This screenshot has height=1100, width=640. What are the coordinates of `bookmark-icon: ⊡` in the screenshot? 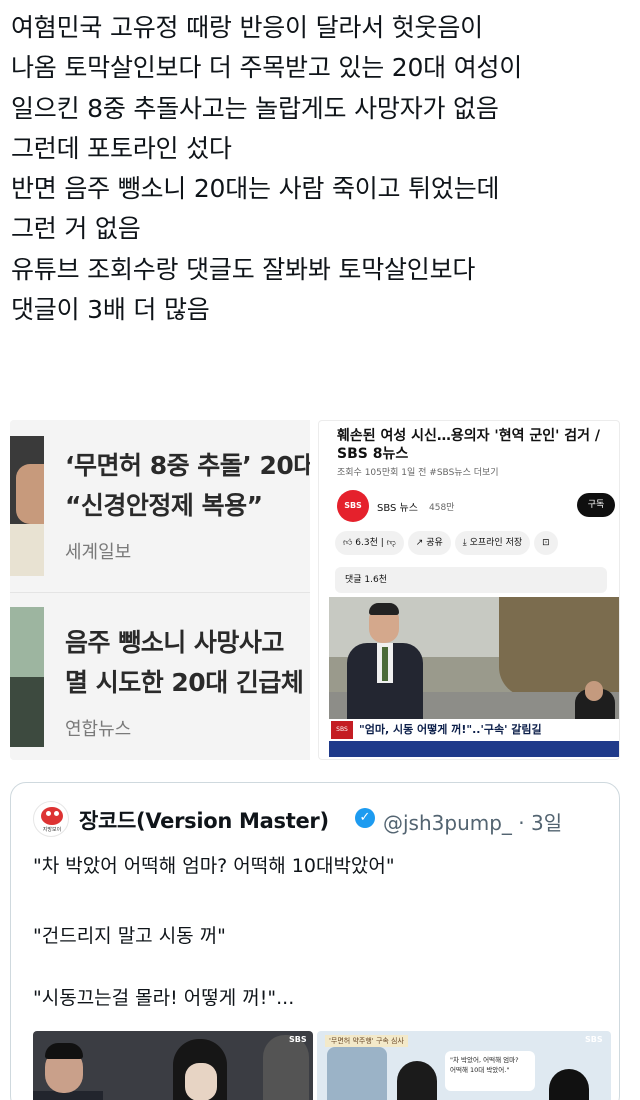 It's located at (546, 543).